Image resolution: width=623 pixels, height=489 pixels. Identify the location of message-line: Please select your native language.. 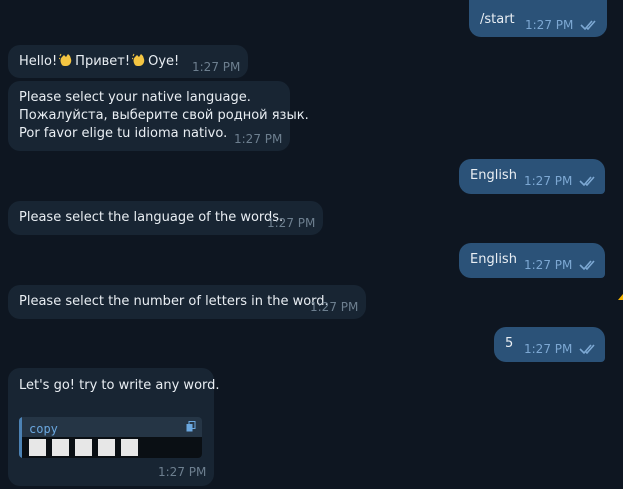
(135, 97).